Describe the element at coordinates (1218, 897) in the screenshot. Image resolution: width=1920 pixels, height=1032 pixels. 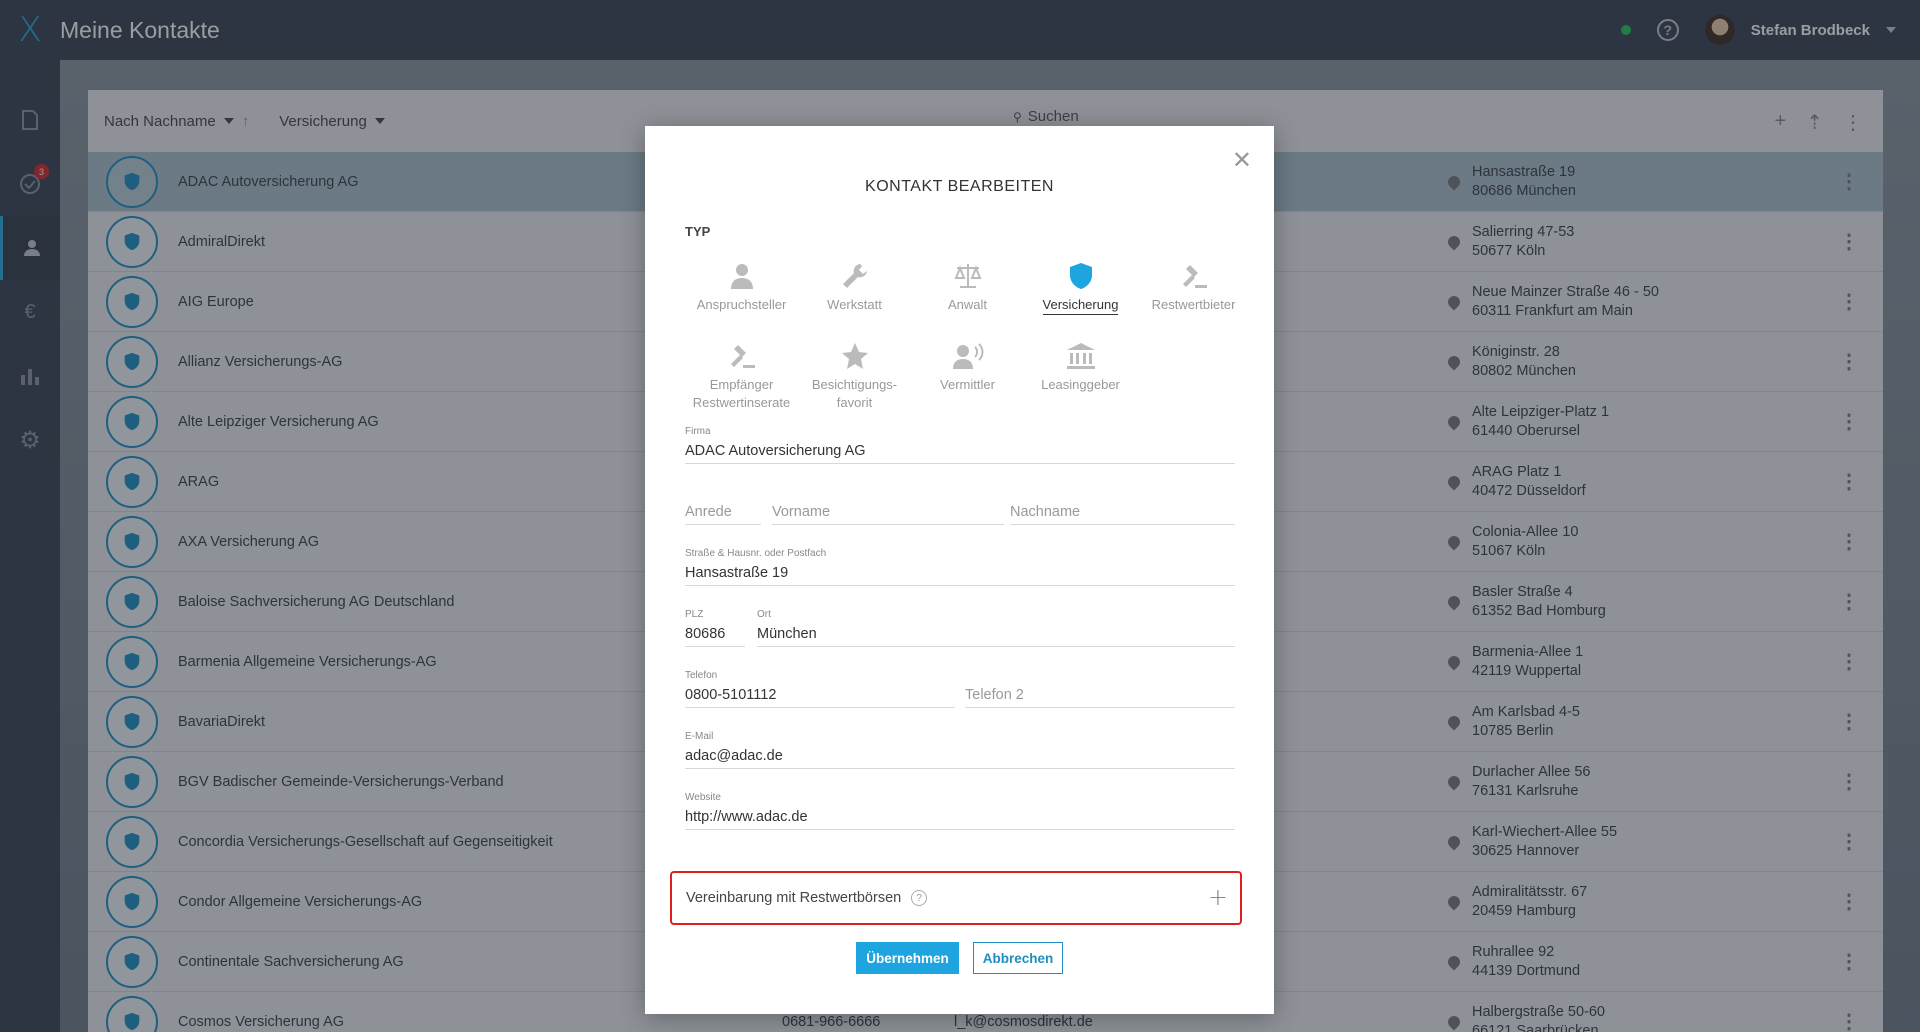
I see `add-icon: +` at that location.